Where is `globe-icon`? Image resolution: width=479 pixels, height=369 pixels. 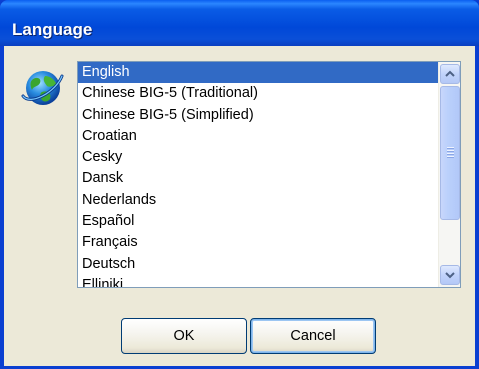
globe-icon is located at coordinates (42, 88).